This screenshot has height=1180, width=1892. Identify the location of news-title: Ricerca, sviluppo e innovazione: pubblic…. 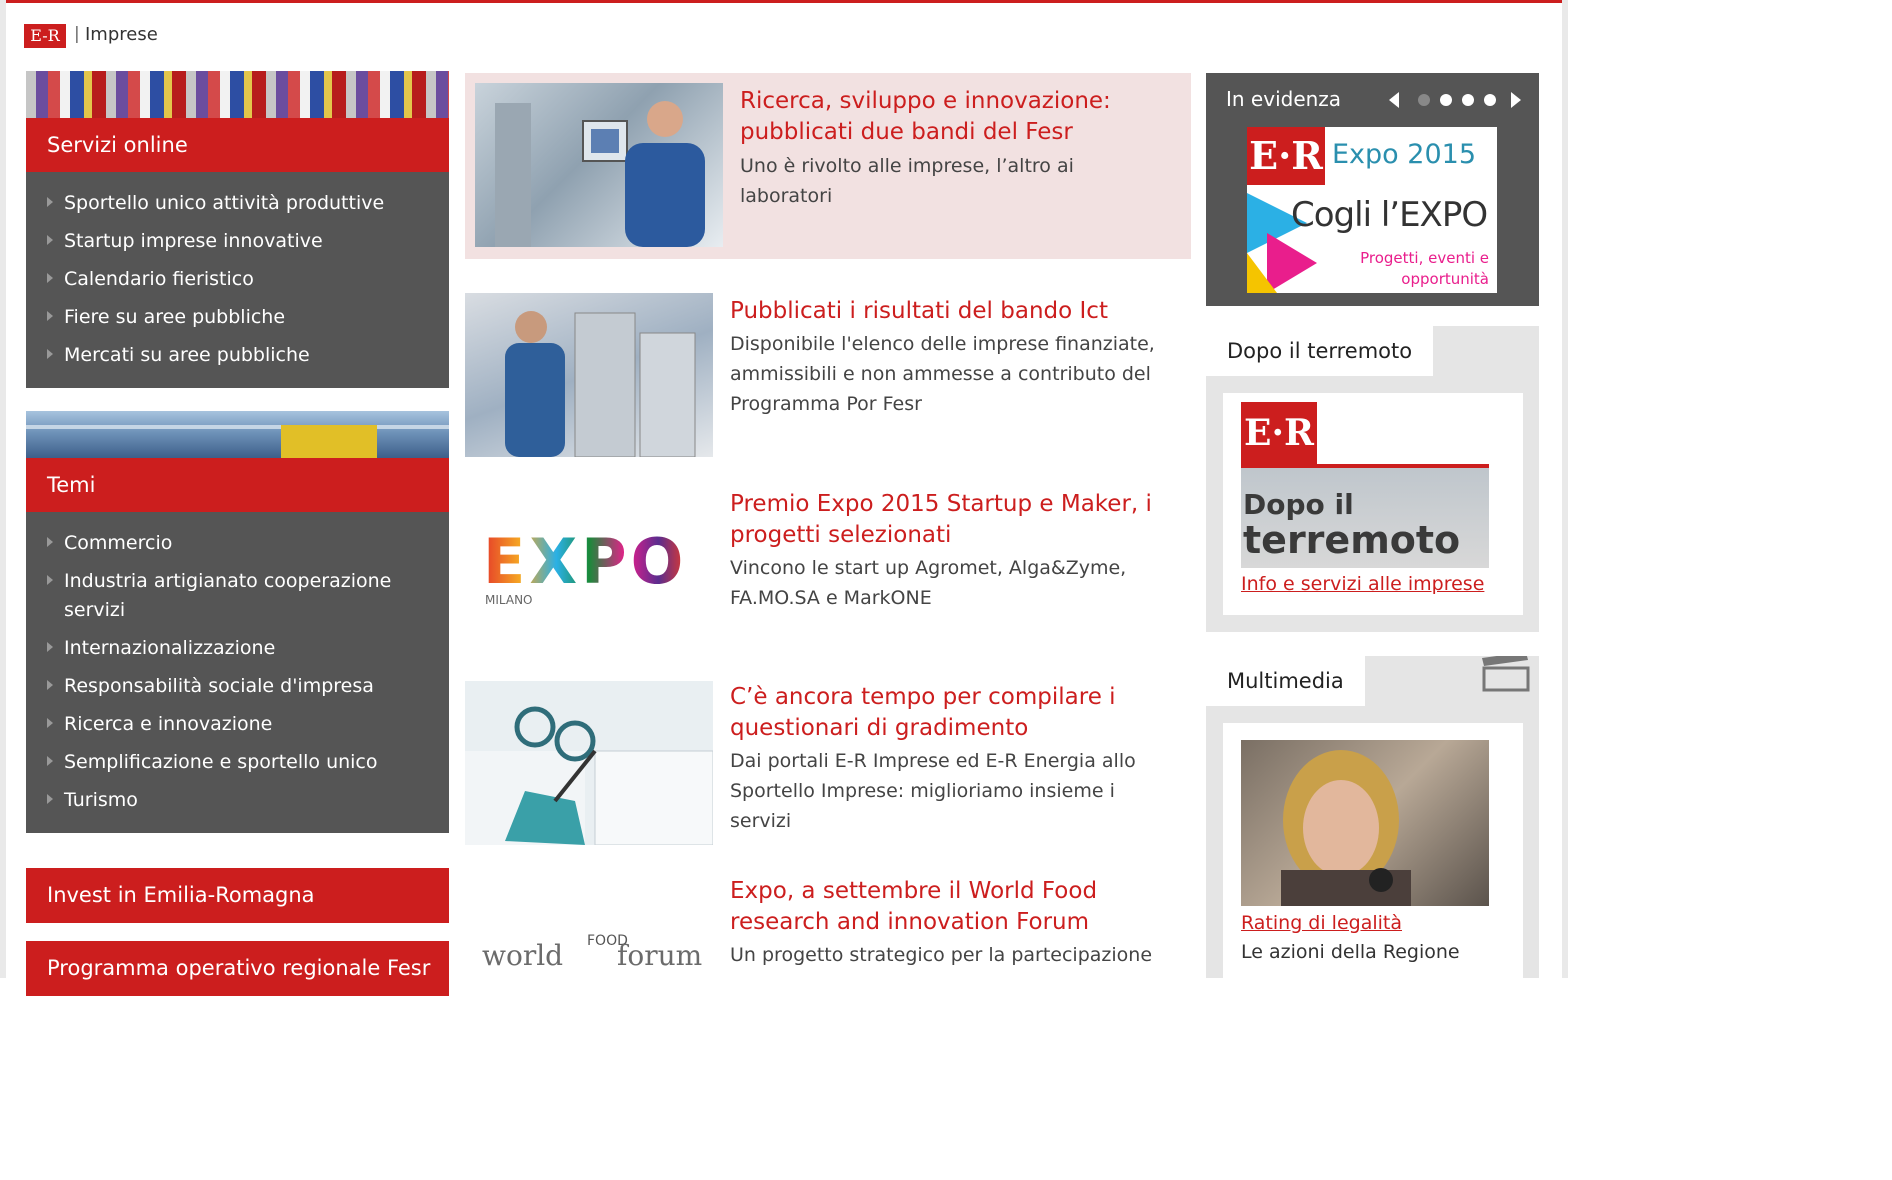
(950, 117).